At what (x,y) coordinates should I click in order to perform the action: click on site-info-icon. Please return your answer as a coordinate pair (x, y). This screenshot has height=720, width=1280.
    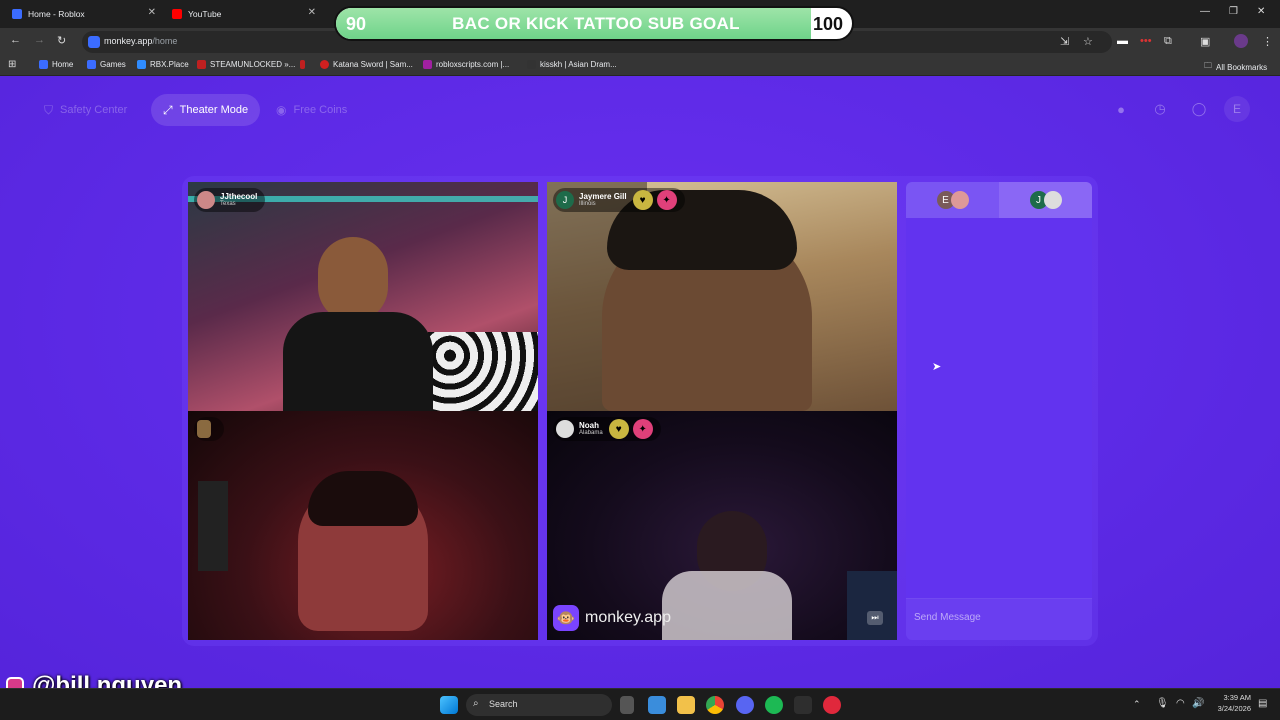
    Looking at the image, I should click on (94, 42).